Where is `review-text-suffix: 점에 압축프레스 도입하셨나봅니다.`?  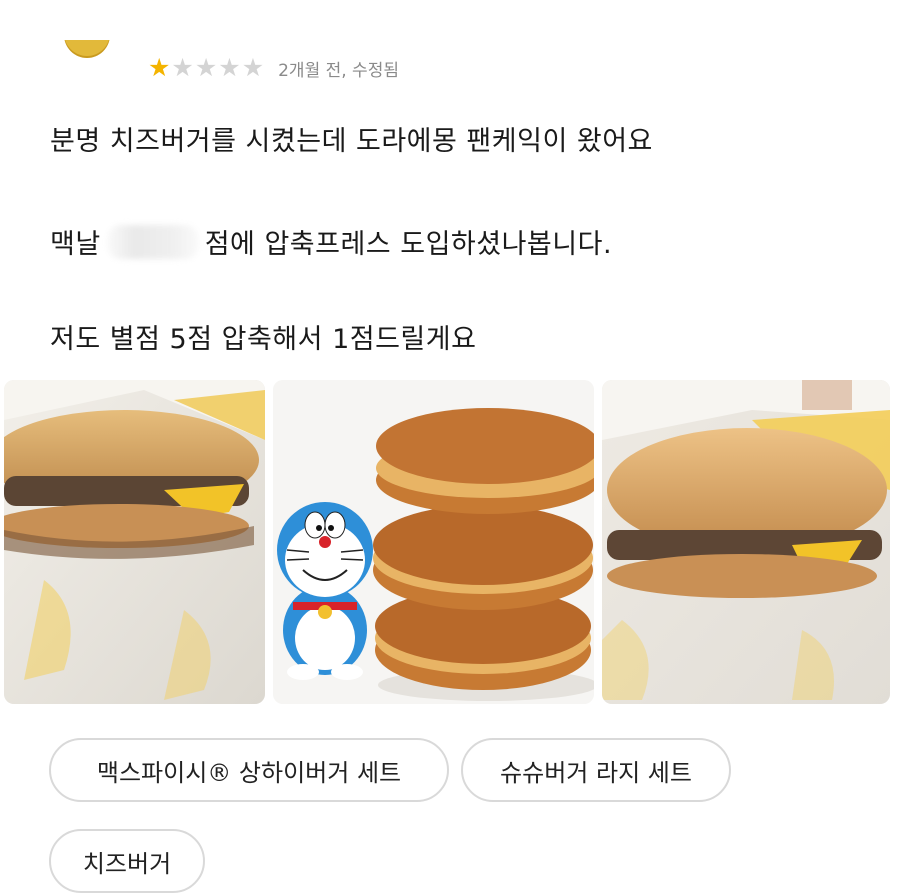 review-text-suffix: 점에 압축프레스 도입하셨나봅니다. is located at coordinates (408, 244).